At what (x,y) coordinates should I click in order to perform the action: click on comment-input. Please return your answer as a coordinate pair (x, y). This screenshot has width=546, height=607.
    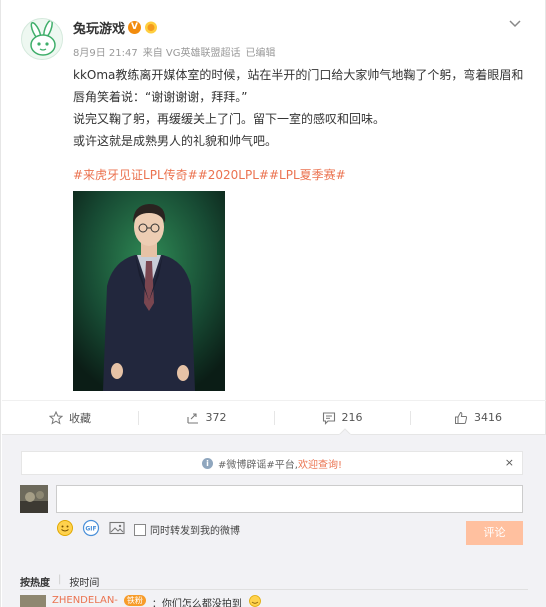
    Looking at the image, I should click on (289, 499).